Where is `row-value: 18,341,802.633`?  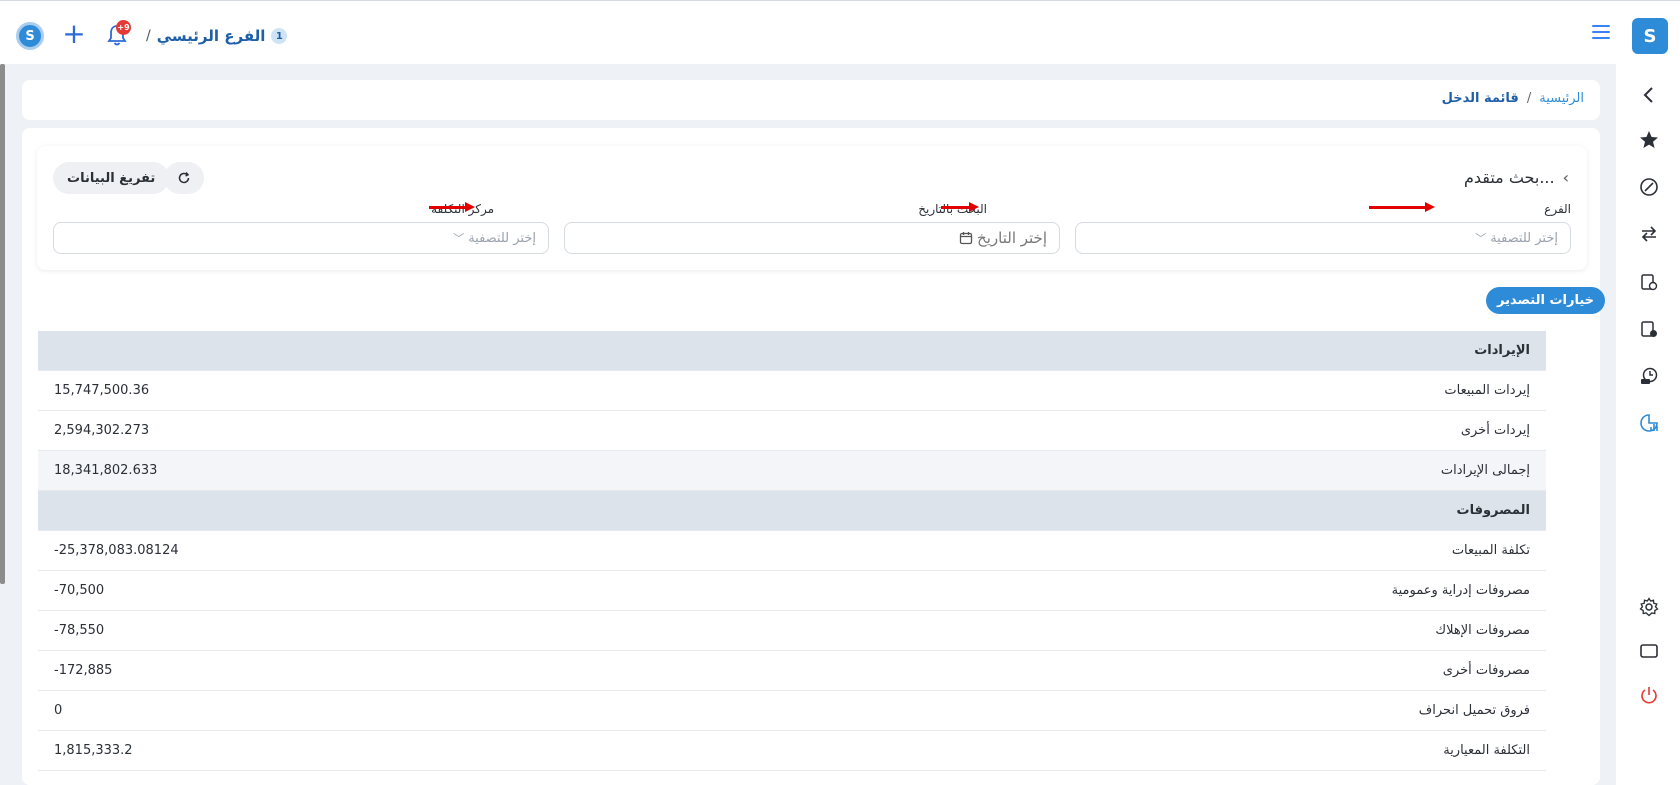
row-value: 18,341,802.633 is located at coordinates (106, 470).